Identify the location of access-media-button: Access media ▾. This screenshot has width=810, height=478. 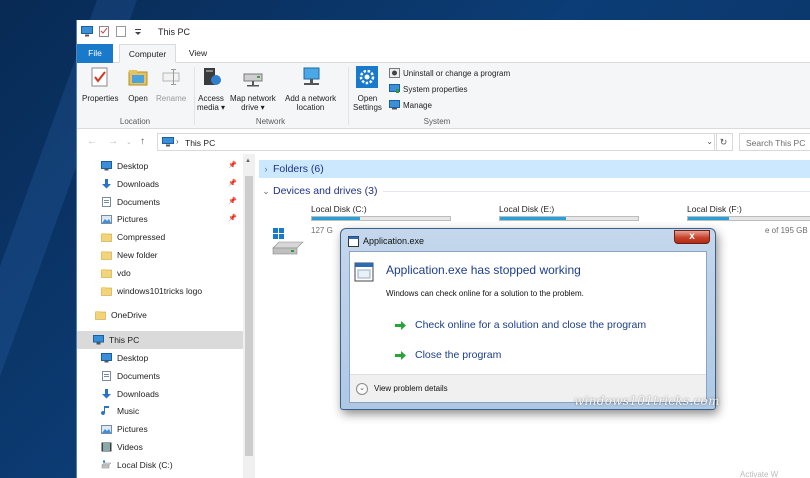
(211, 89).